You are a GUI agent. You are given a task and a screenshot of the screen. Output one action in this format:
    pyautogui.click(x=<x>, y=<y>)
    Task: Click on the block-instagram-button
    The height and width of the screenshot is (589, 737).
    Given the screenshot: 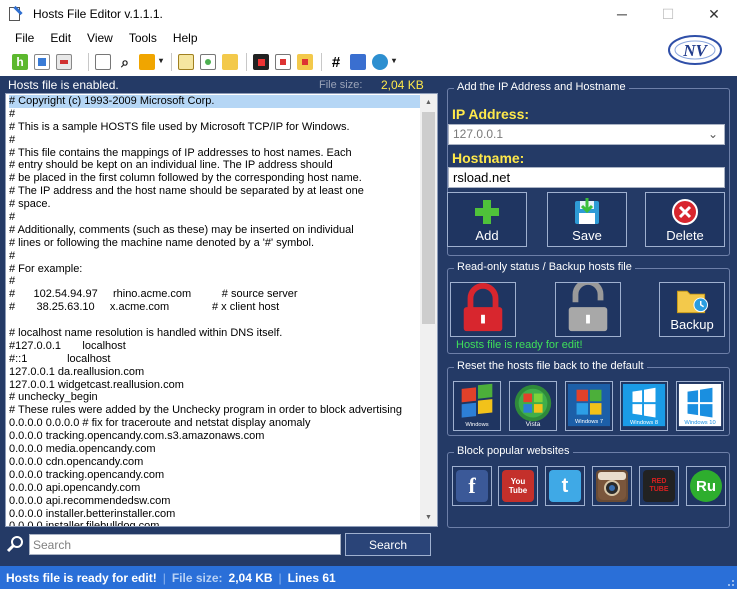 What is the action you would take?
    pyautogui.click(x=612, y=486)
    